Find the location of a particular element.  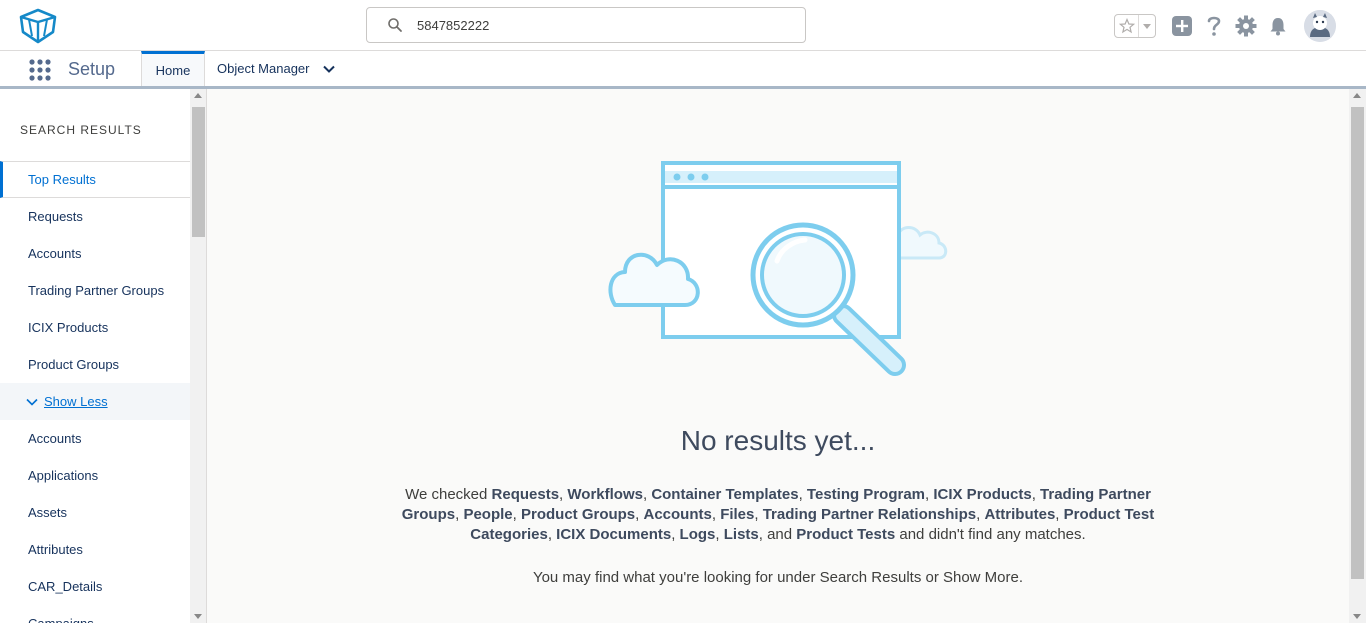

global-header is located at coordinates (683, 25).